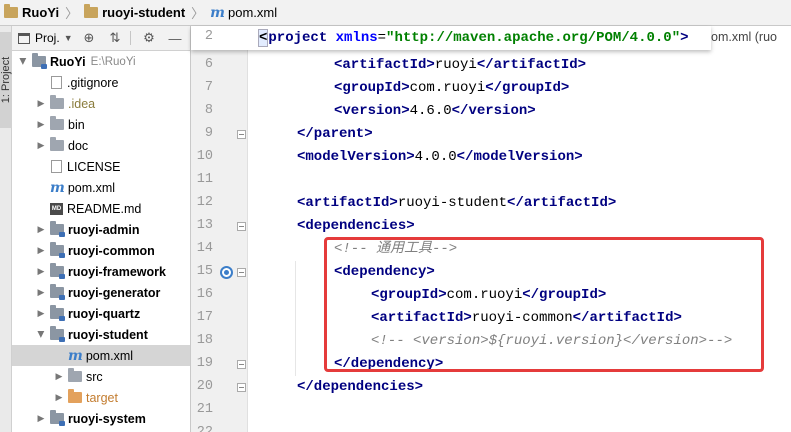 Image resolution: width=791 pixels, height=432 pixels. What do you see at coordinates (115, 38) in the screenshot?
I see `collapse-icon: ⇅` at bounding box center [115, 38].